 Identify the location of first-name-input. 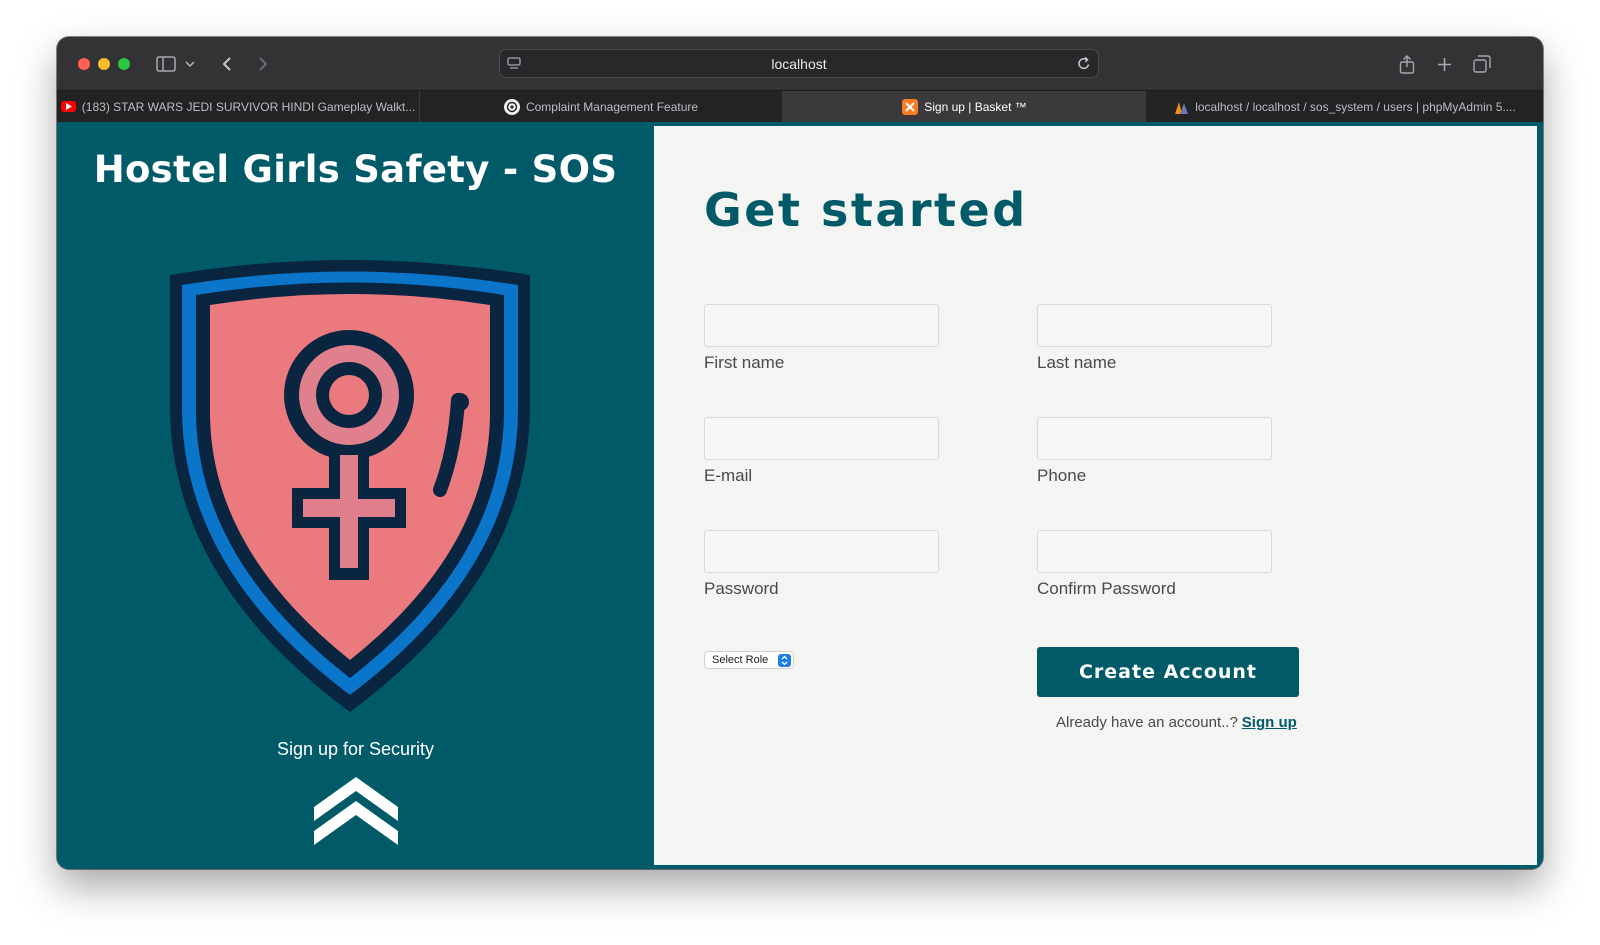
(821, 325).